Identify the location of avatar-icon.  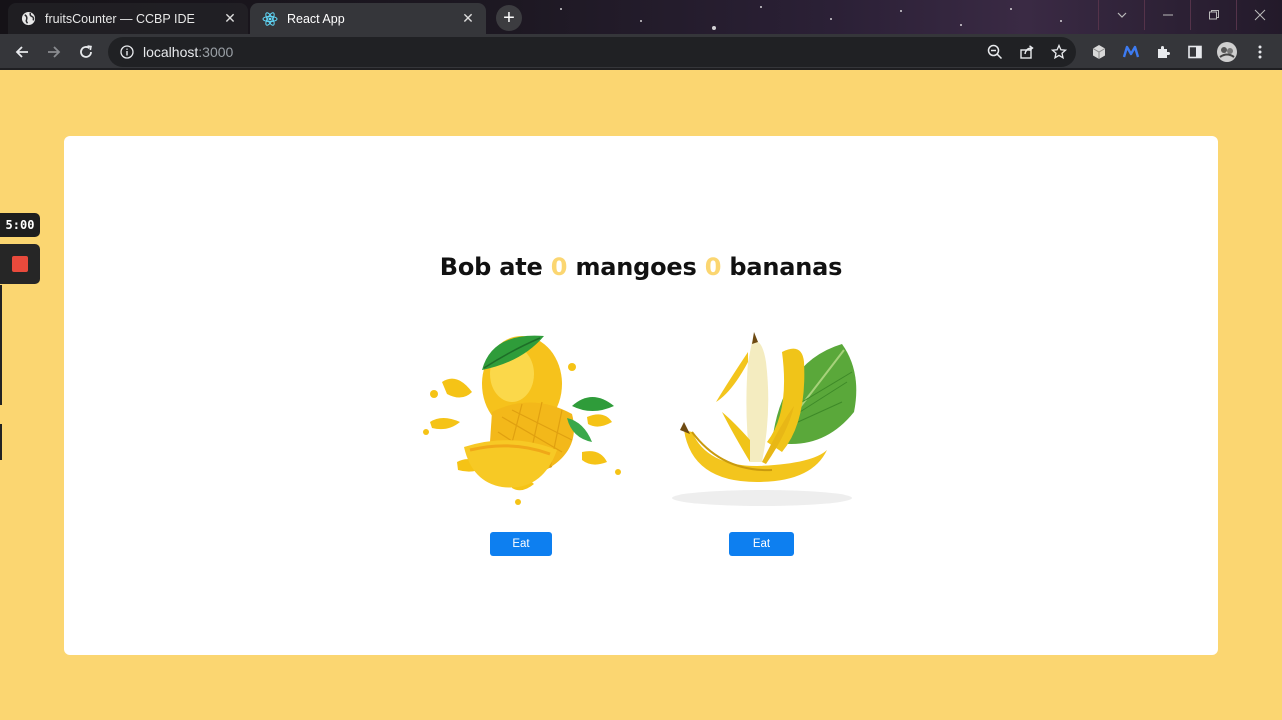
(1227, 52).